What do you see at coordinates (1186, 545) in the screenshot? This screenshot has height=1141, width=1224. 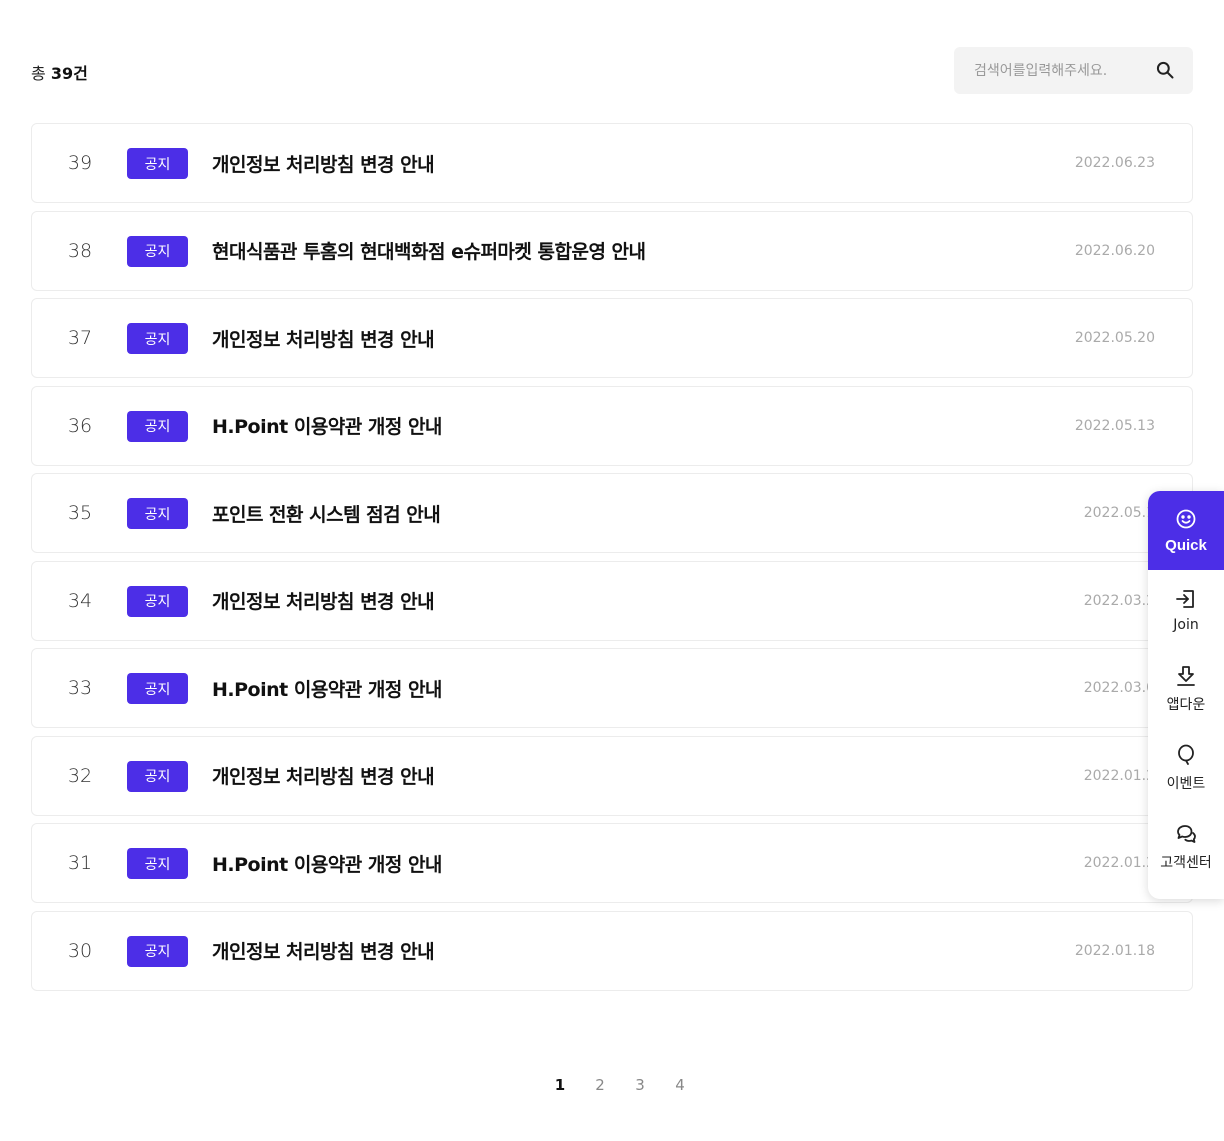 I see `quick-menu-label: Quick` at bounding box center [1186, 545].